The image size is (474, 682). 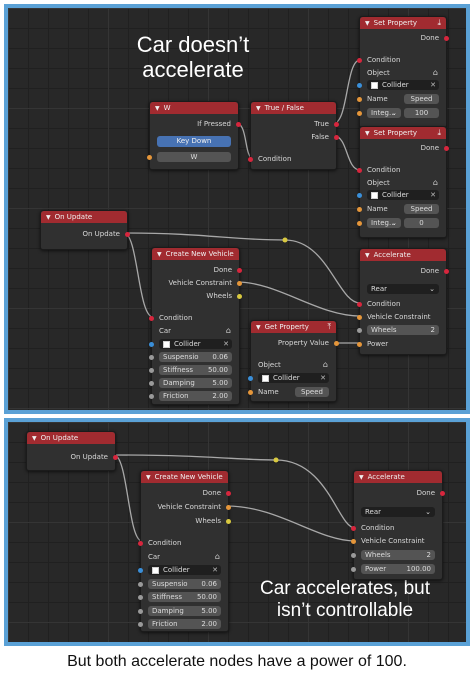 I want to click on node-header: ▼ Get Property ⤒, so click(x=293, y=327).